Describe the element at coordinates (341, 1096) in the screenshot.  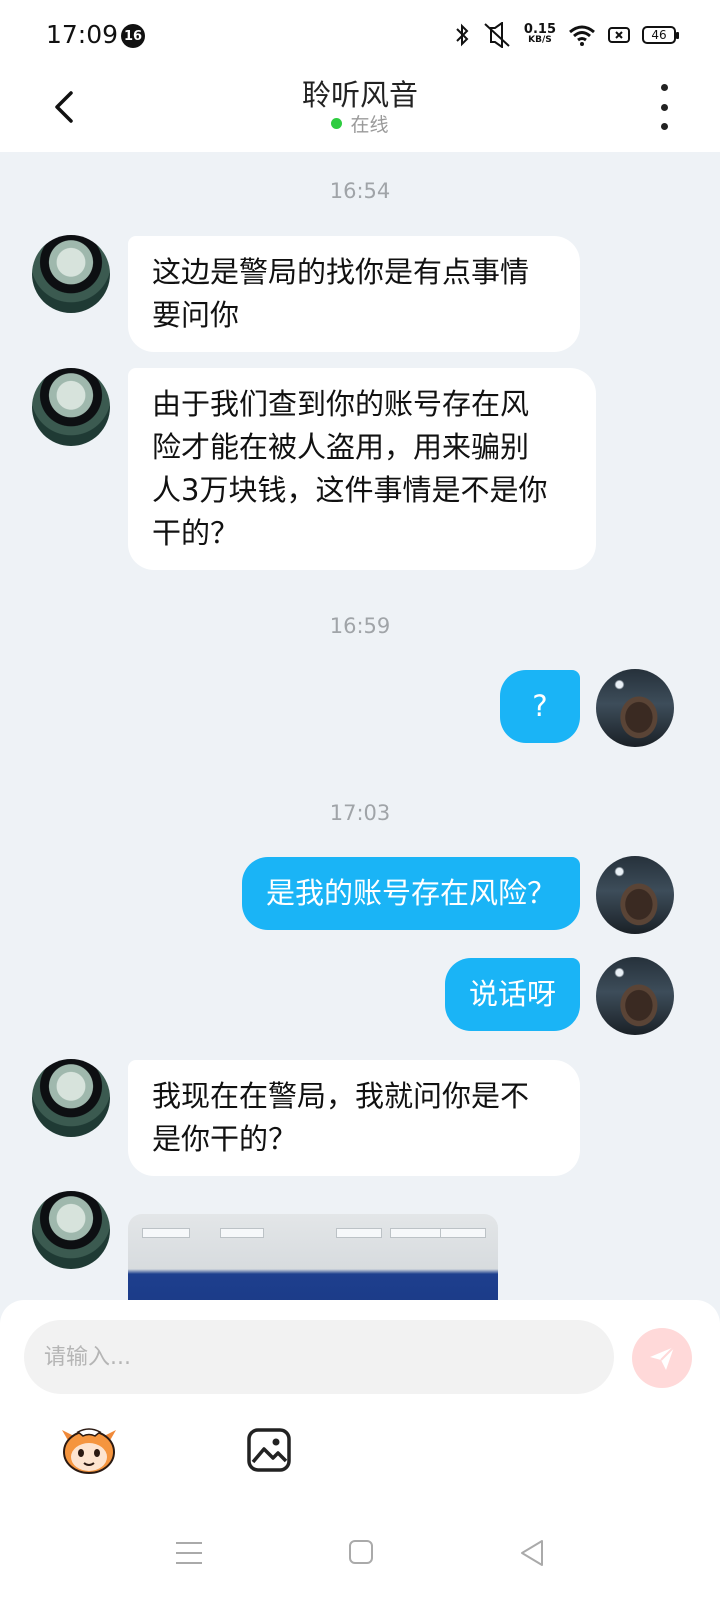
I see `message-text-line: 我现在在警局，我就问你是不` at that location.